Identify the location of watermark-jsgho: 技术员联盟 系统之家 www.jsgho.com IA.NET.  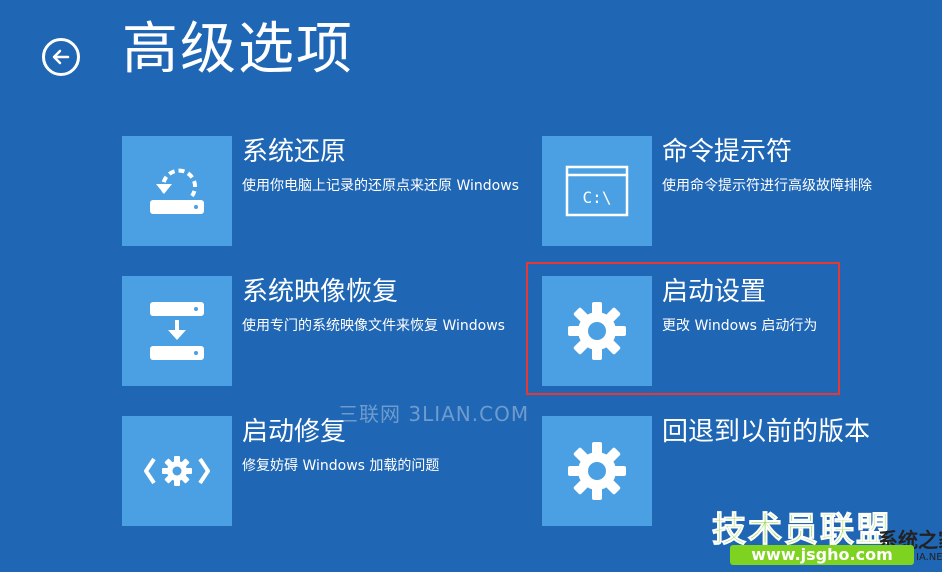
(826, 537).